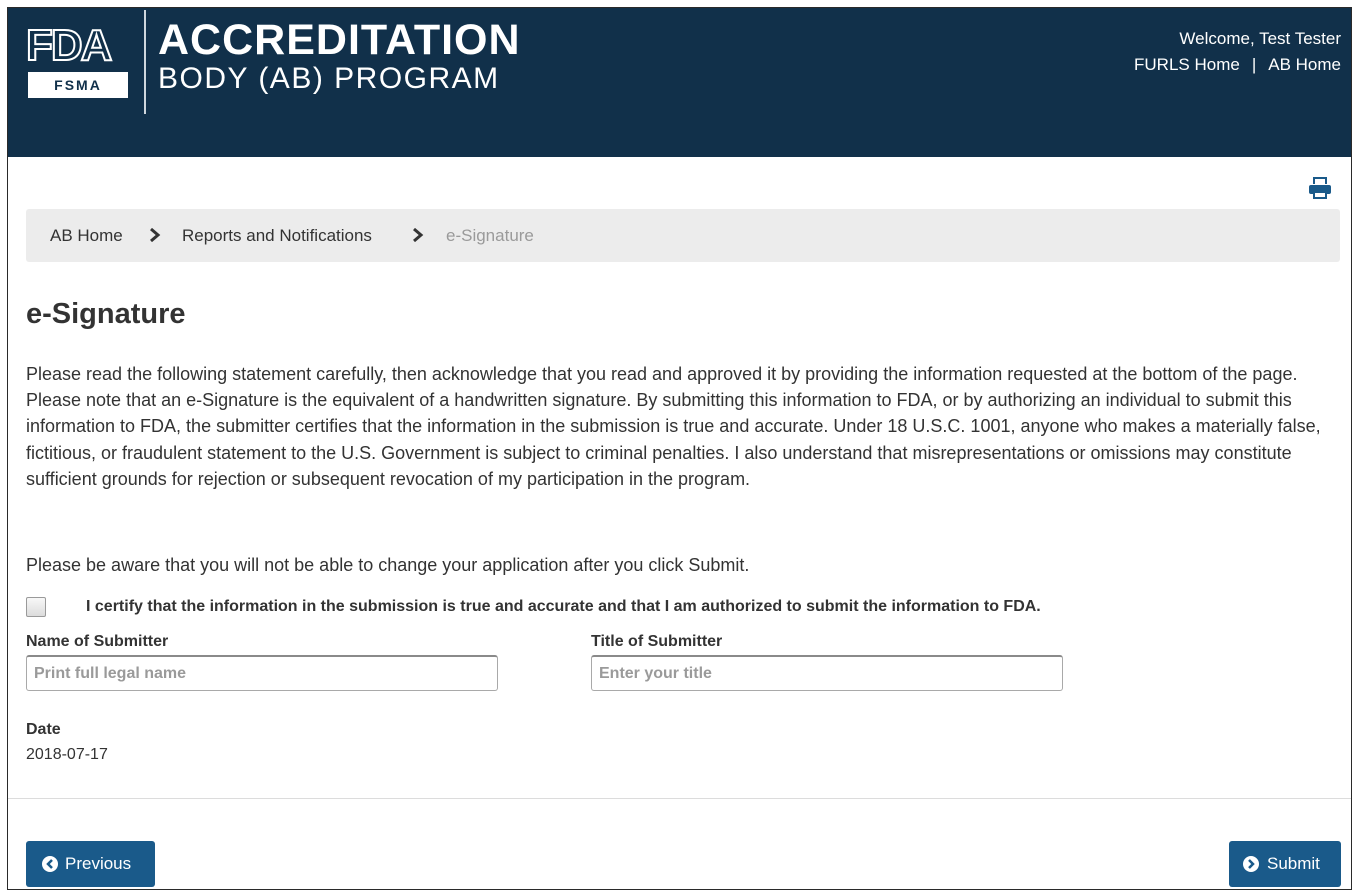  What do you see at coordinates (1320, 188) in the screenshot?
I see `print-icon` at bounding box center [1320, 188].